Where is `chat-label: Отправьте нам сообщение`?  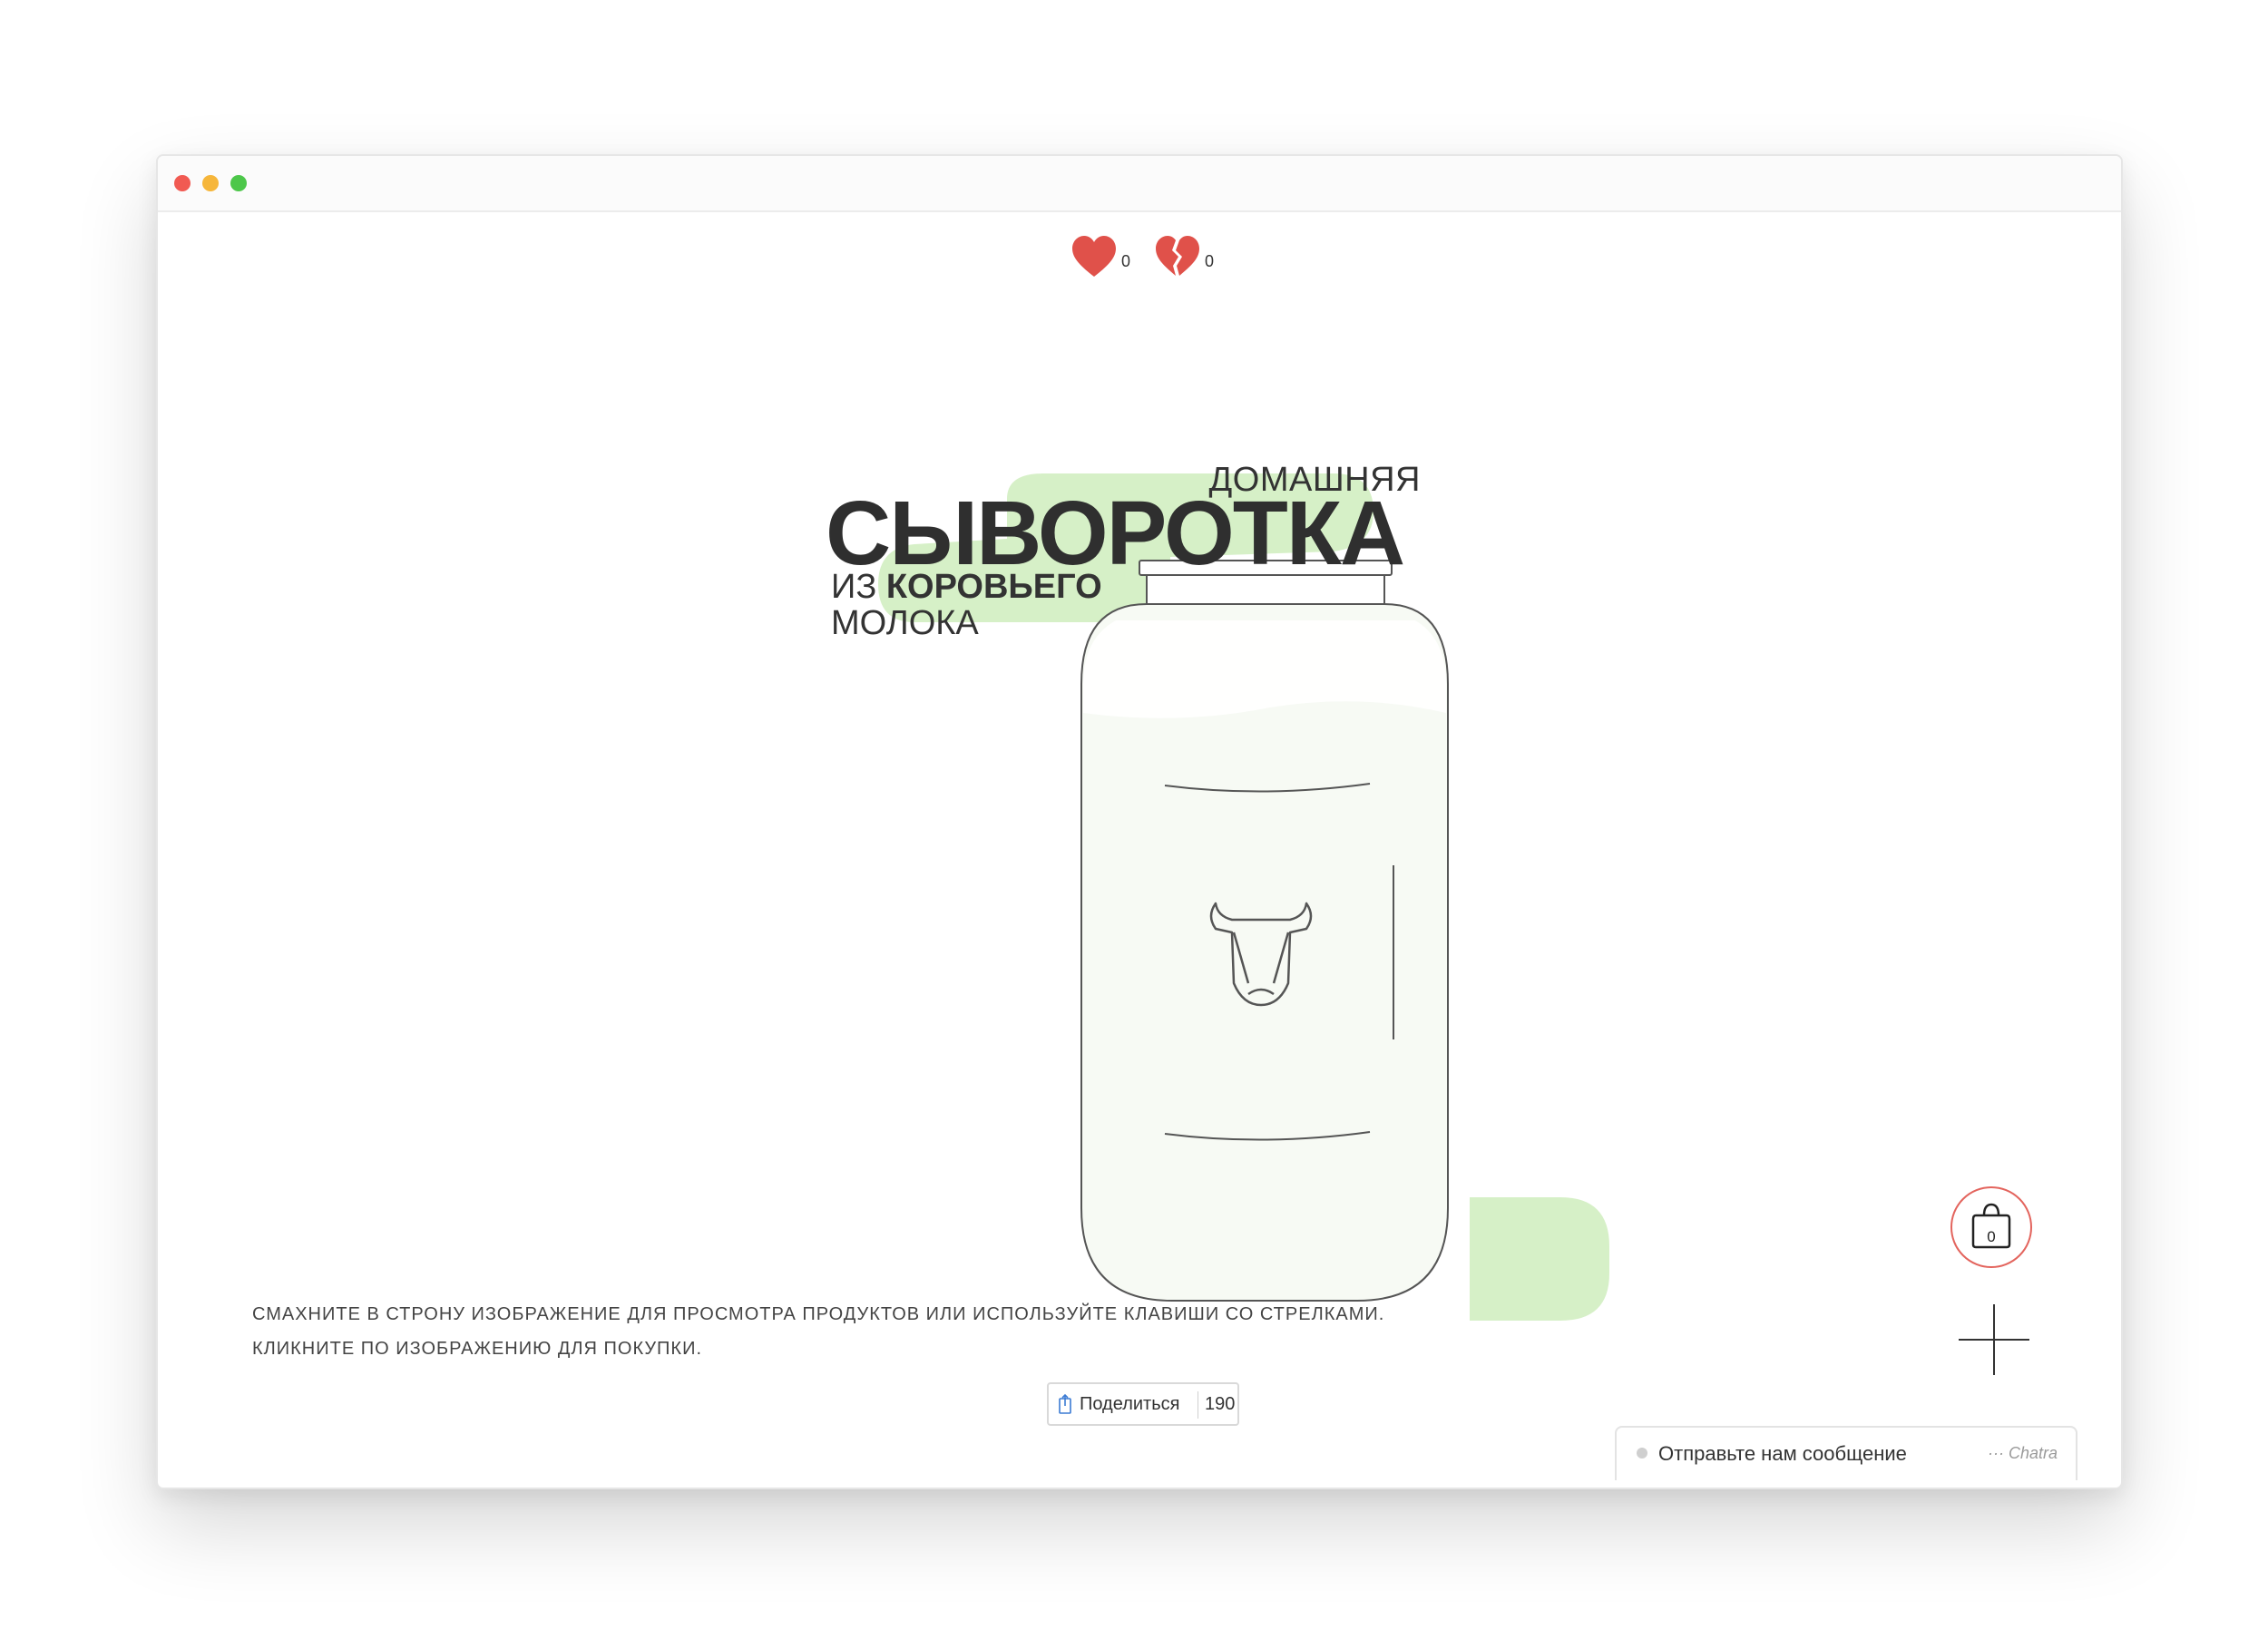 chat-label: Отправьте нам сообщение is located at coordinates (1783, 1453).